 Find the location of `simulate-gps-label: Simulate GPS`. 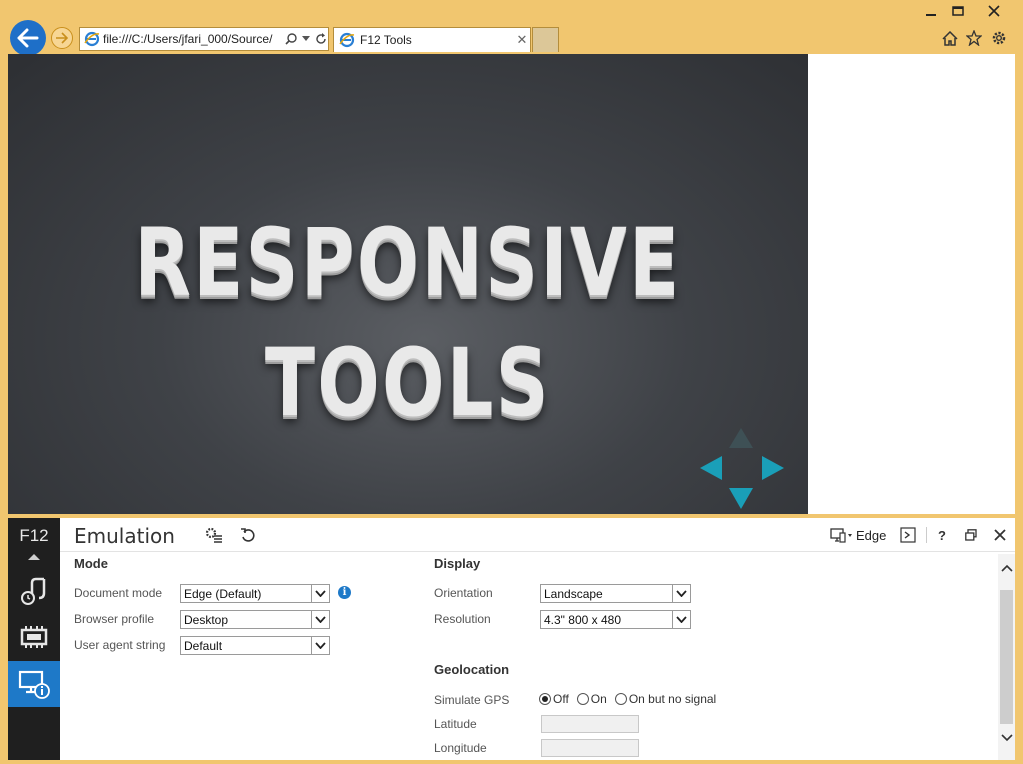

simulate-gps-label: Simulate GPS is located at coordinates (472, 700).